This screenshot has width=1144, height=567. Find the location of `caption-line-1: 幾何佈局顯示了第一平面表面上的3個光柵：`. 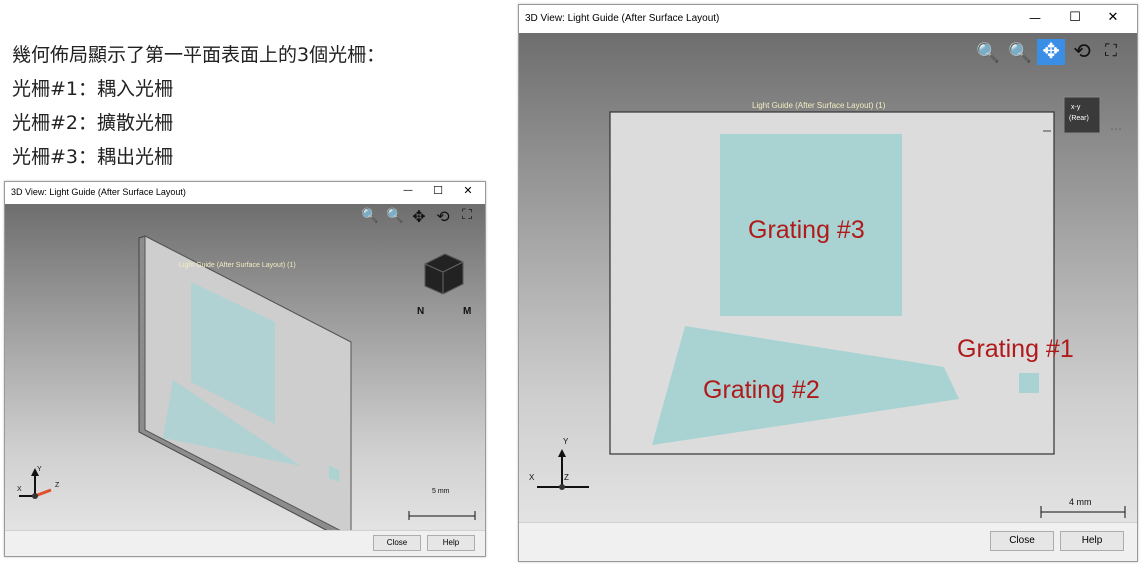

caption-line-1: 幾何佈局顯示了第一平面表面上的3個光柵： is located at coordinates (199, 55).